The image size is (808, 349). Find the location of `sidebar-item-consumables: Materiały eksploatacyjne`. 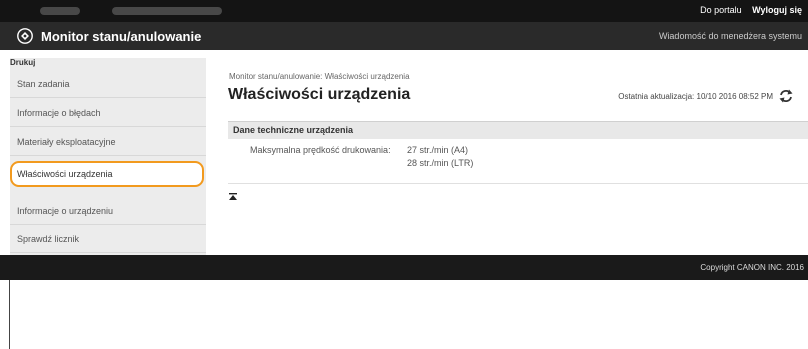

sidebar-item-consumables: Materiały eksploatacyjne is located at coordinates (108, 142).